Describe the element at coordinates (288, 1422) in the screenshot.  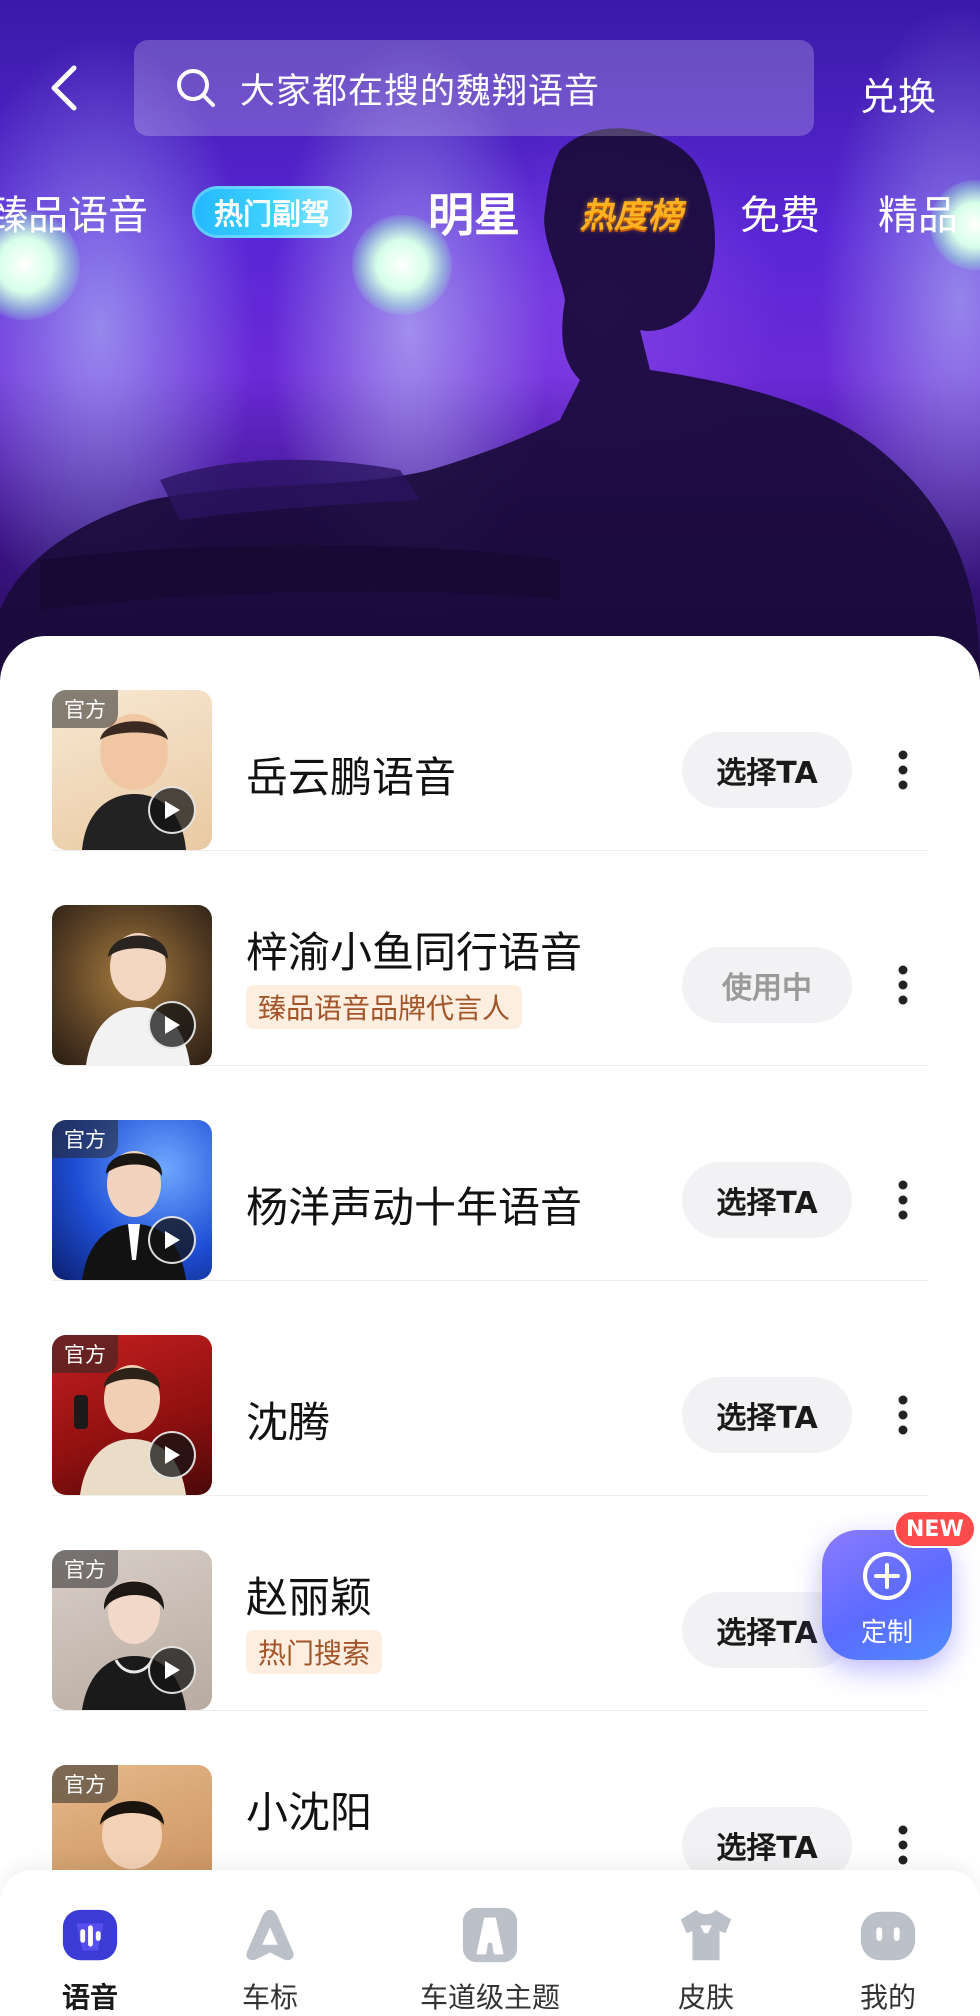
I see `voice-name: 沈腾` at that location.